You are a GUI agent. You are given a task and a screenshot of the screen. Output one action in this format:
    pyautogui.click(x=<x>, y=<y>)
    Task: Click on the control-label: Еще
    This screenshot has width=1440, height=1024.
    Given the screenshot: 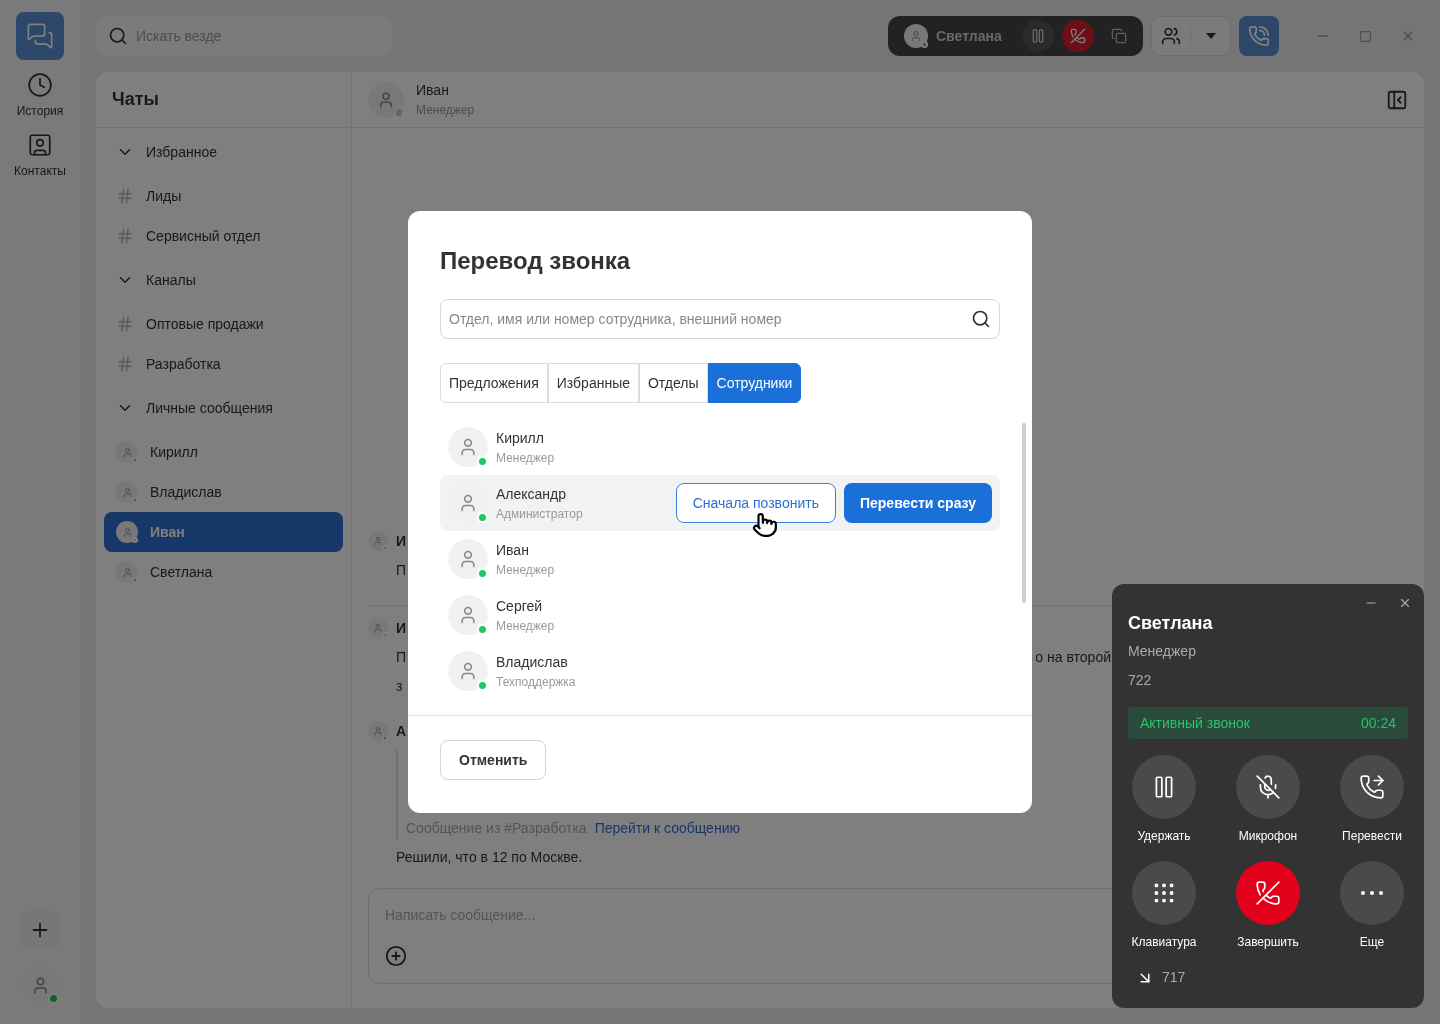 What is the action you would take?
    pyautogui.click(x=1372, y=942)
    